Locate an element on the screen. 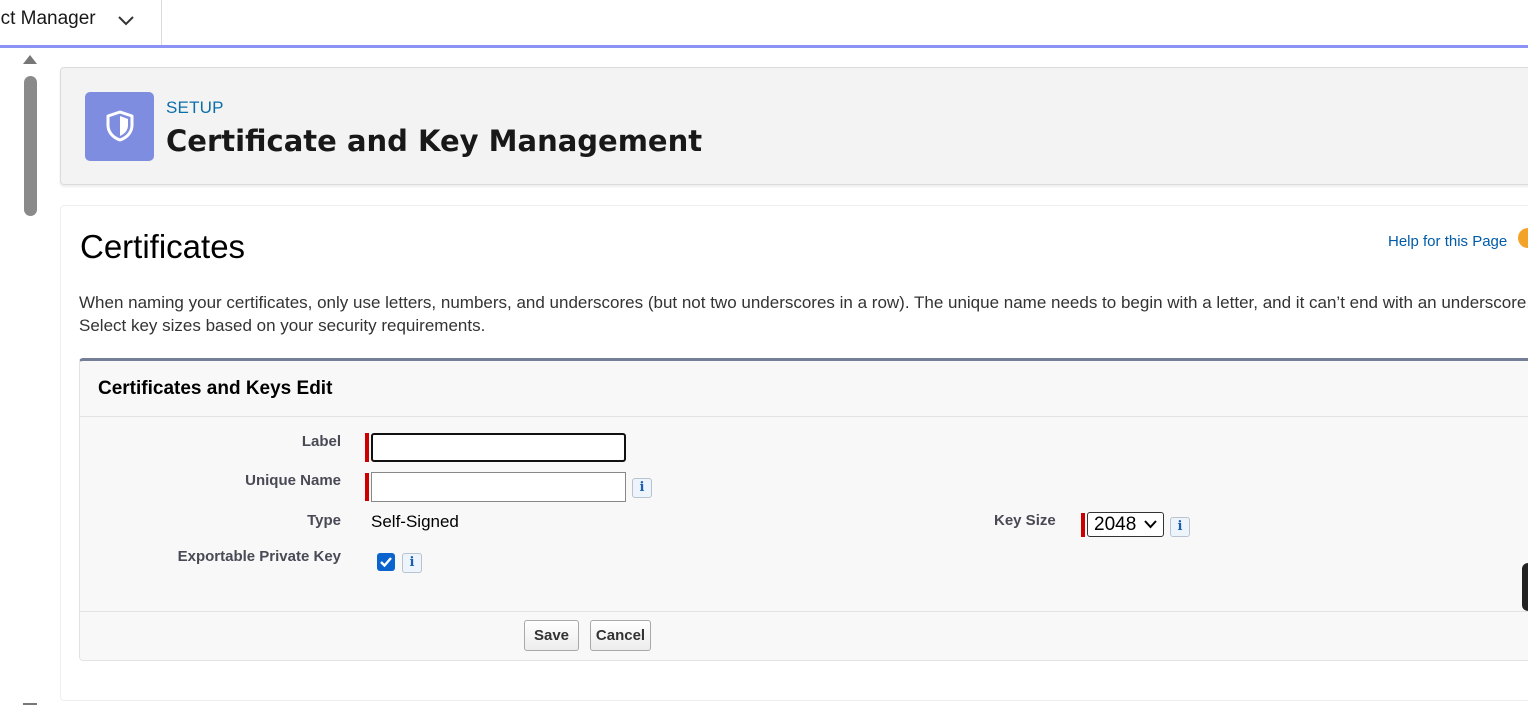 This screenshot has height=706, width=1528. section-title: Certificates is located at coordinates (163, 246).